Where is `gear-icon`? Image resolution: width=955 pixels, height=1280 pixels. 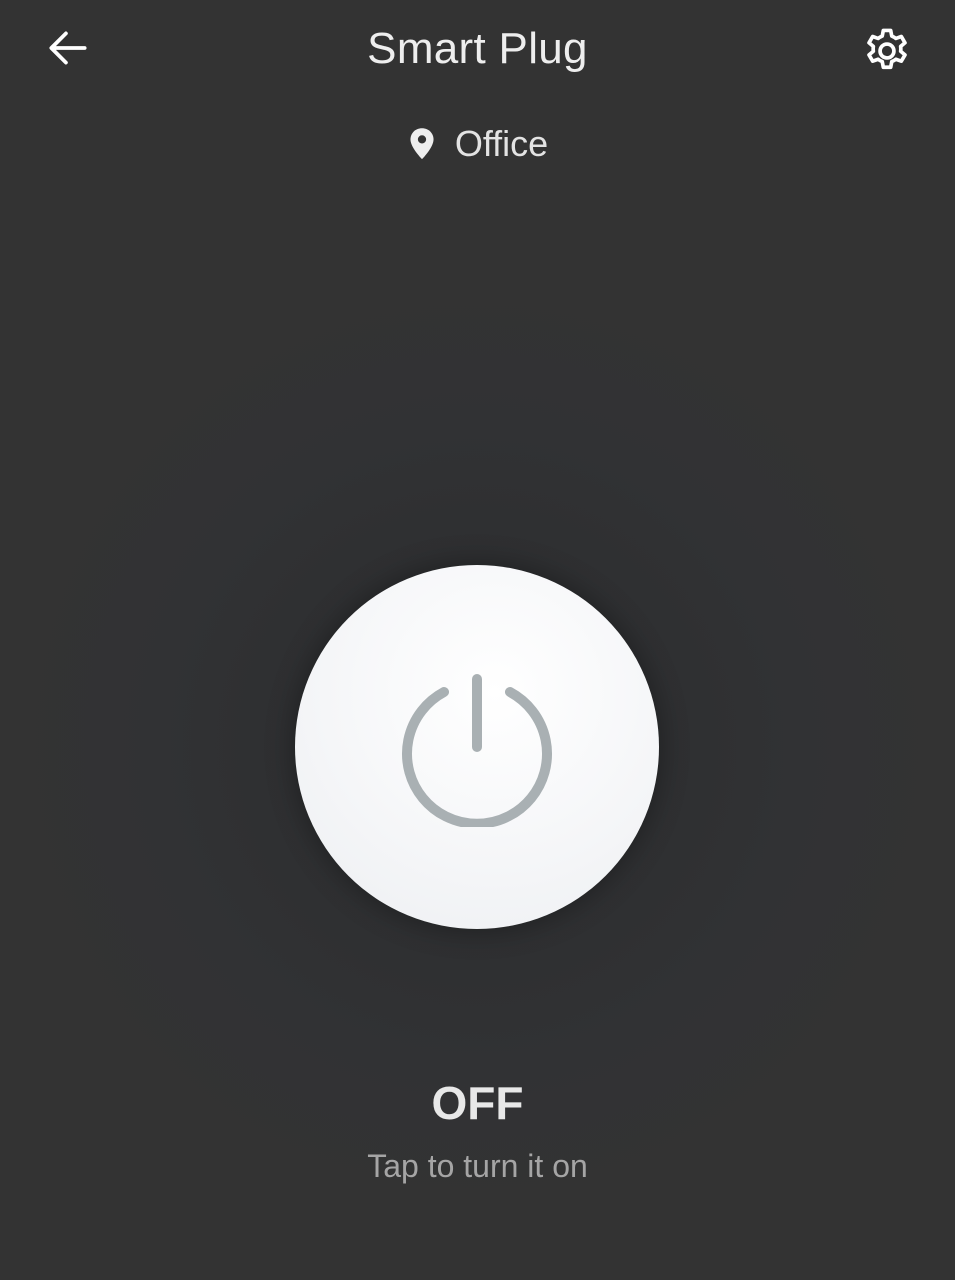
gear-icon is located at coordinates (887, 49).